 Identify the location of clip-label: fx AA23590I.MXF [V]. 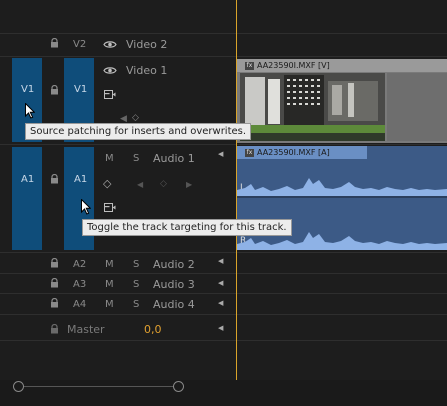
(287, 65).